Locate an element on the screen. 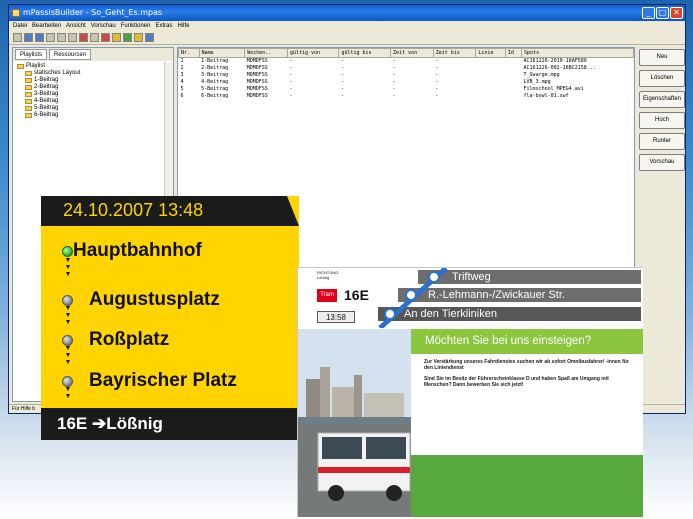 The image size is (693, 519). column-header: Name is located at coordinates (222, 53).